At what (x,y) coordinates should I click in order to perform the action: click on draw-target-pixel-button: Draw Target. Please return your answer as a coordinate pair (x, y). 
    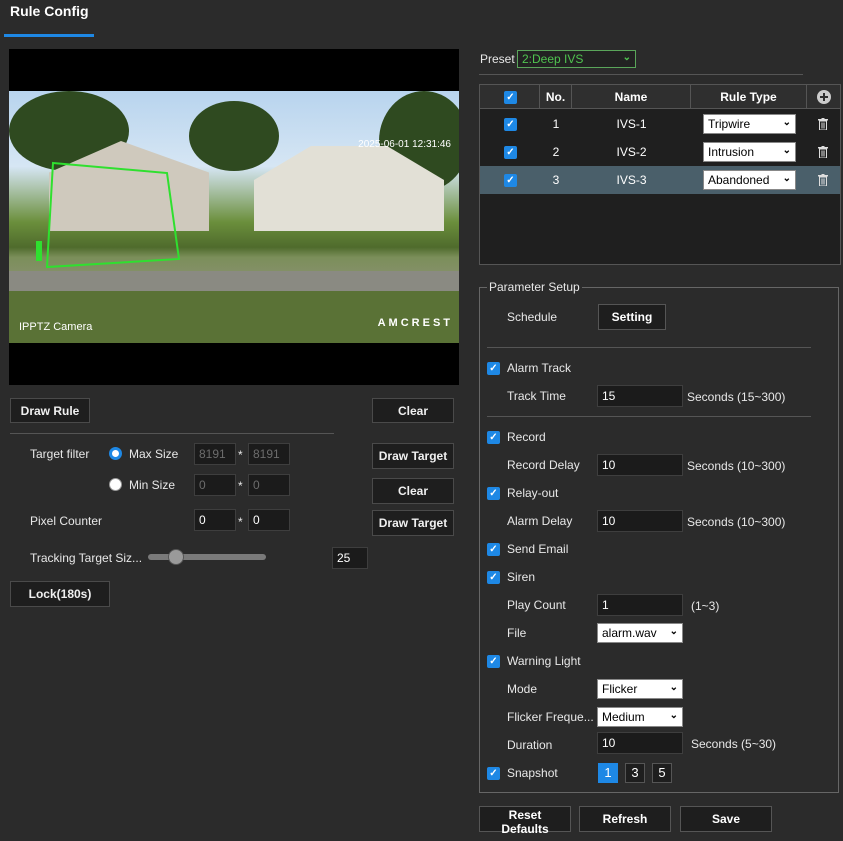
    Looking at the image, I should click on (413, 523).